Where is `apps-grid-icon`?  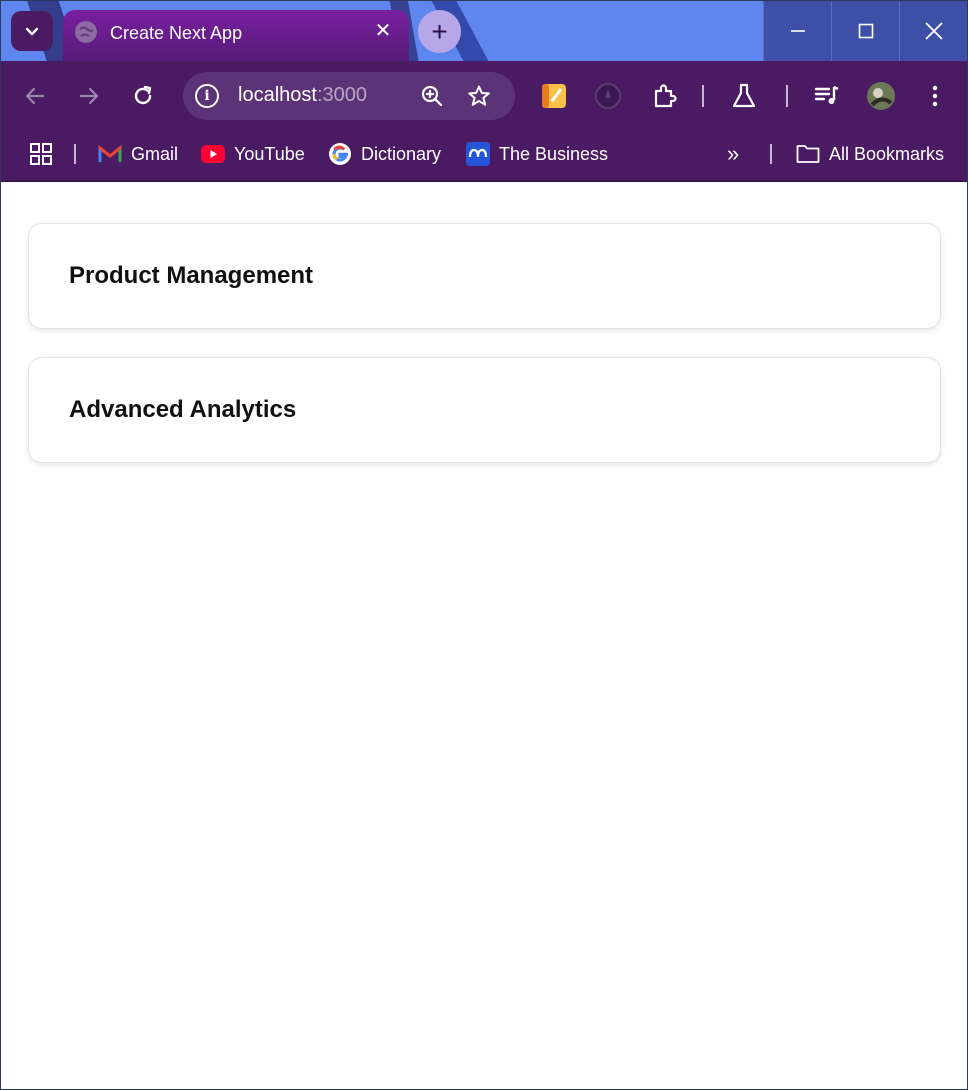
apps-grid-icon is located at coordinates (41, 154).